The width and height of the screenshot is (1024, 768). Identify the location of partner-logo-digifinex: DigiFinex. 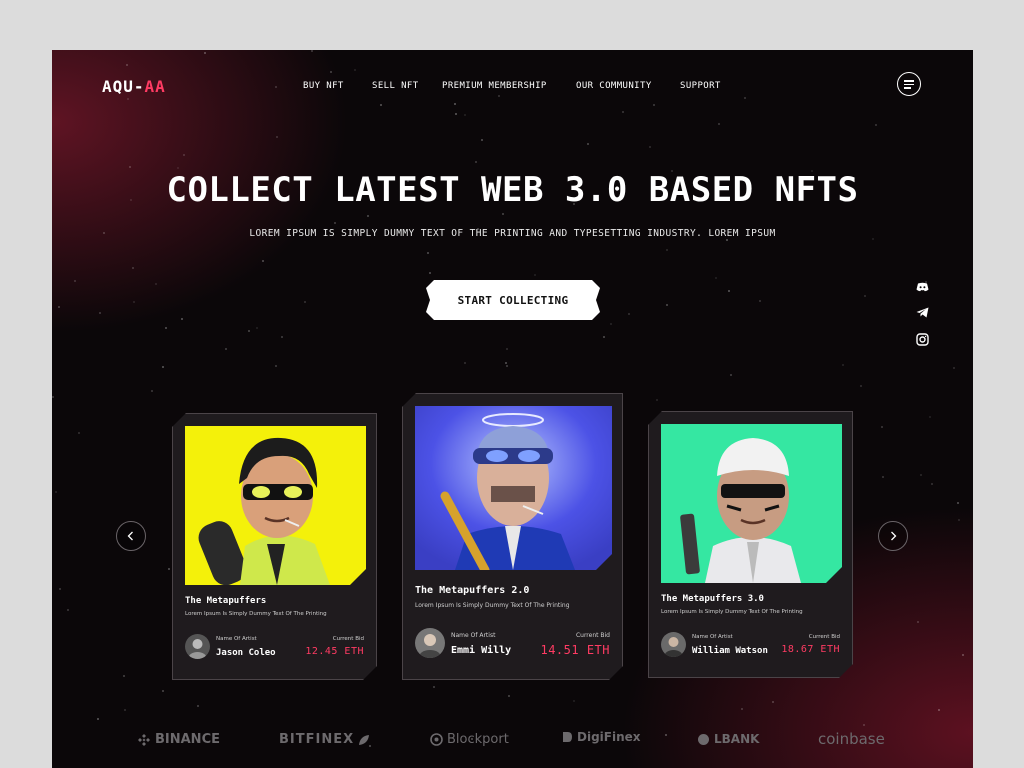
(601, 737).